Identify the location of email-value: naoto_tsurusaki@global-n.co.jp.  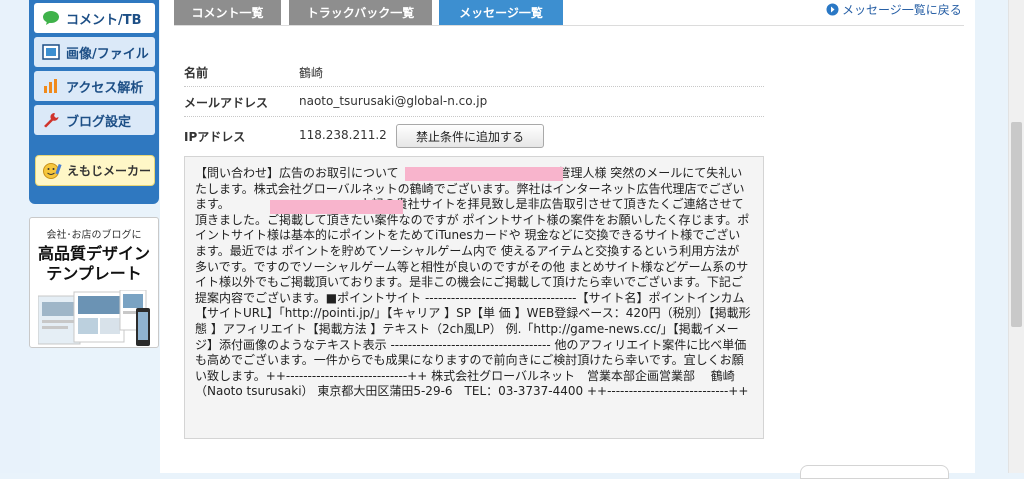
(393, 101).